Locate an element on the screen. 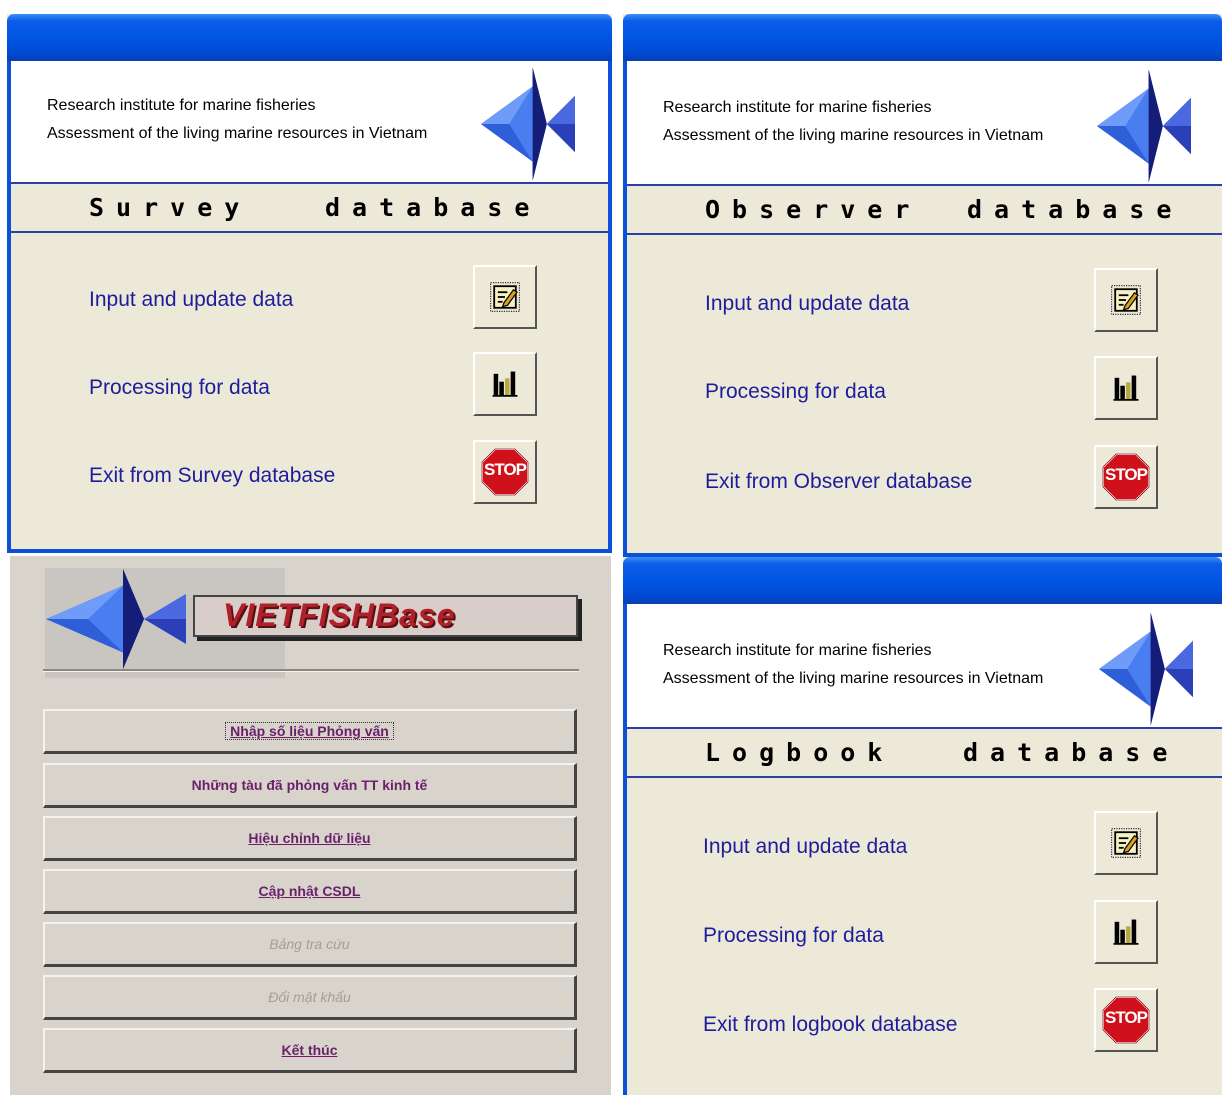 The height and width of the screenshot is (1095, 1222). button-label: Cập nhật CSDL is located at coordinates (309, 891).